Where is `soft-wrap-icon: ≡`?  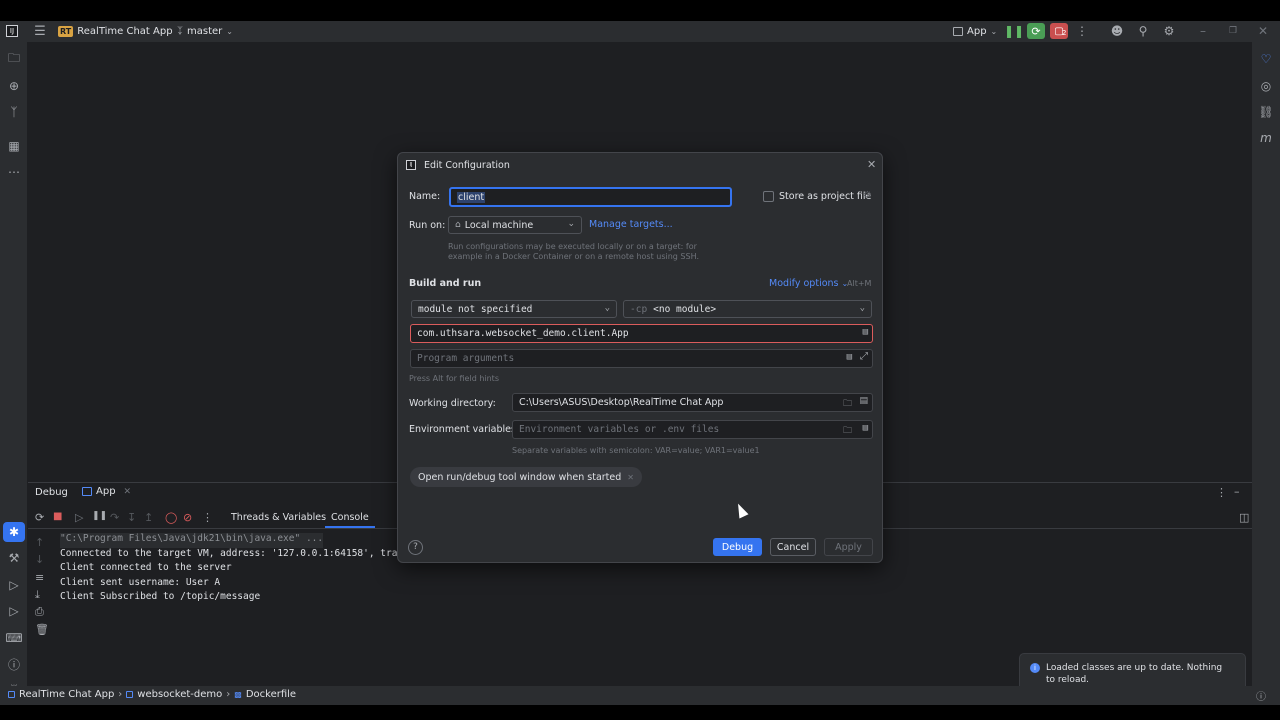 soft-wrap-icon: ≡ is located at coordinates (39, 577).